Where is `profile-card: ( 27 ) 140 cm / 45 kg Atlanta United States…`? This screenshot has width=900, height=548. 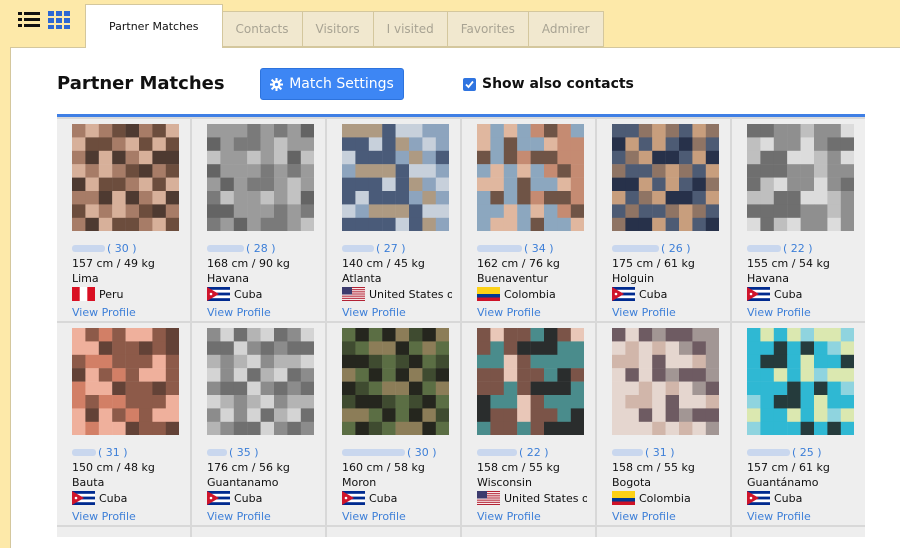 profile-card: ( 27 ) 140 cm / 45 kg Atlanta United States… is located at coordinates (393, 220).